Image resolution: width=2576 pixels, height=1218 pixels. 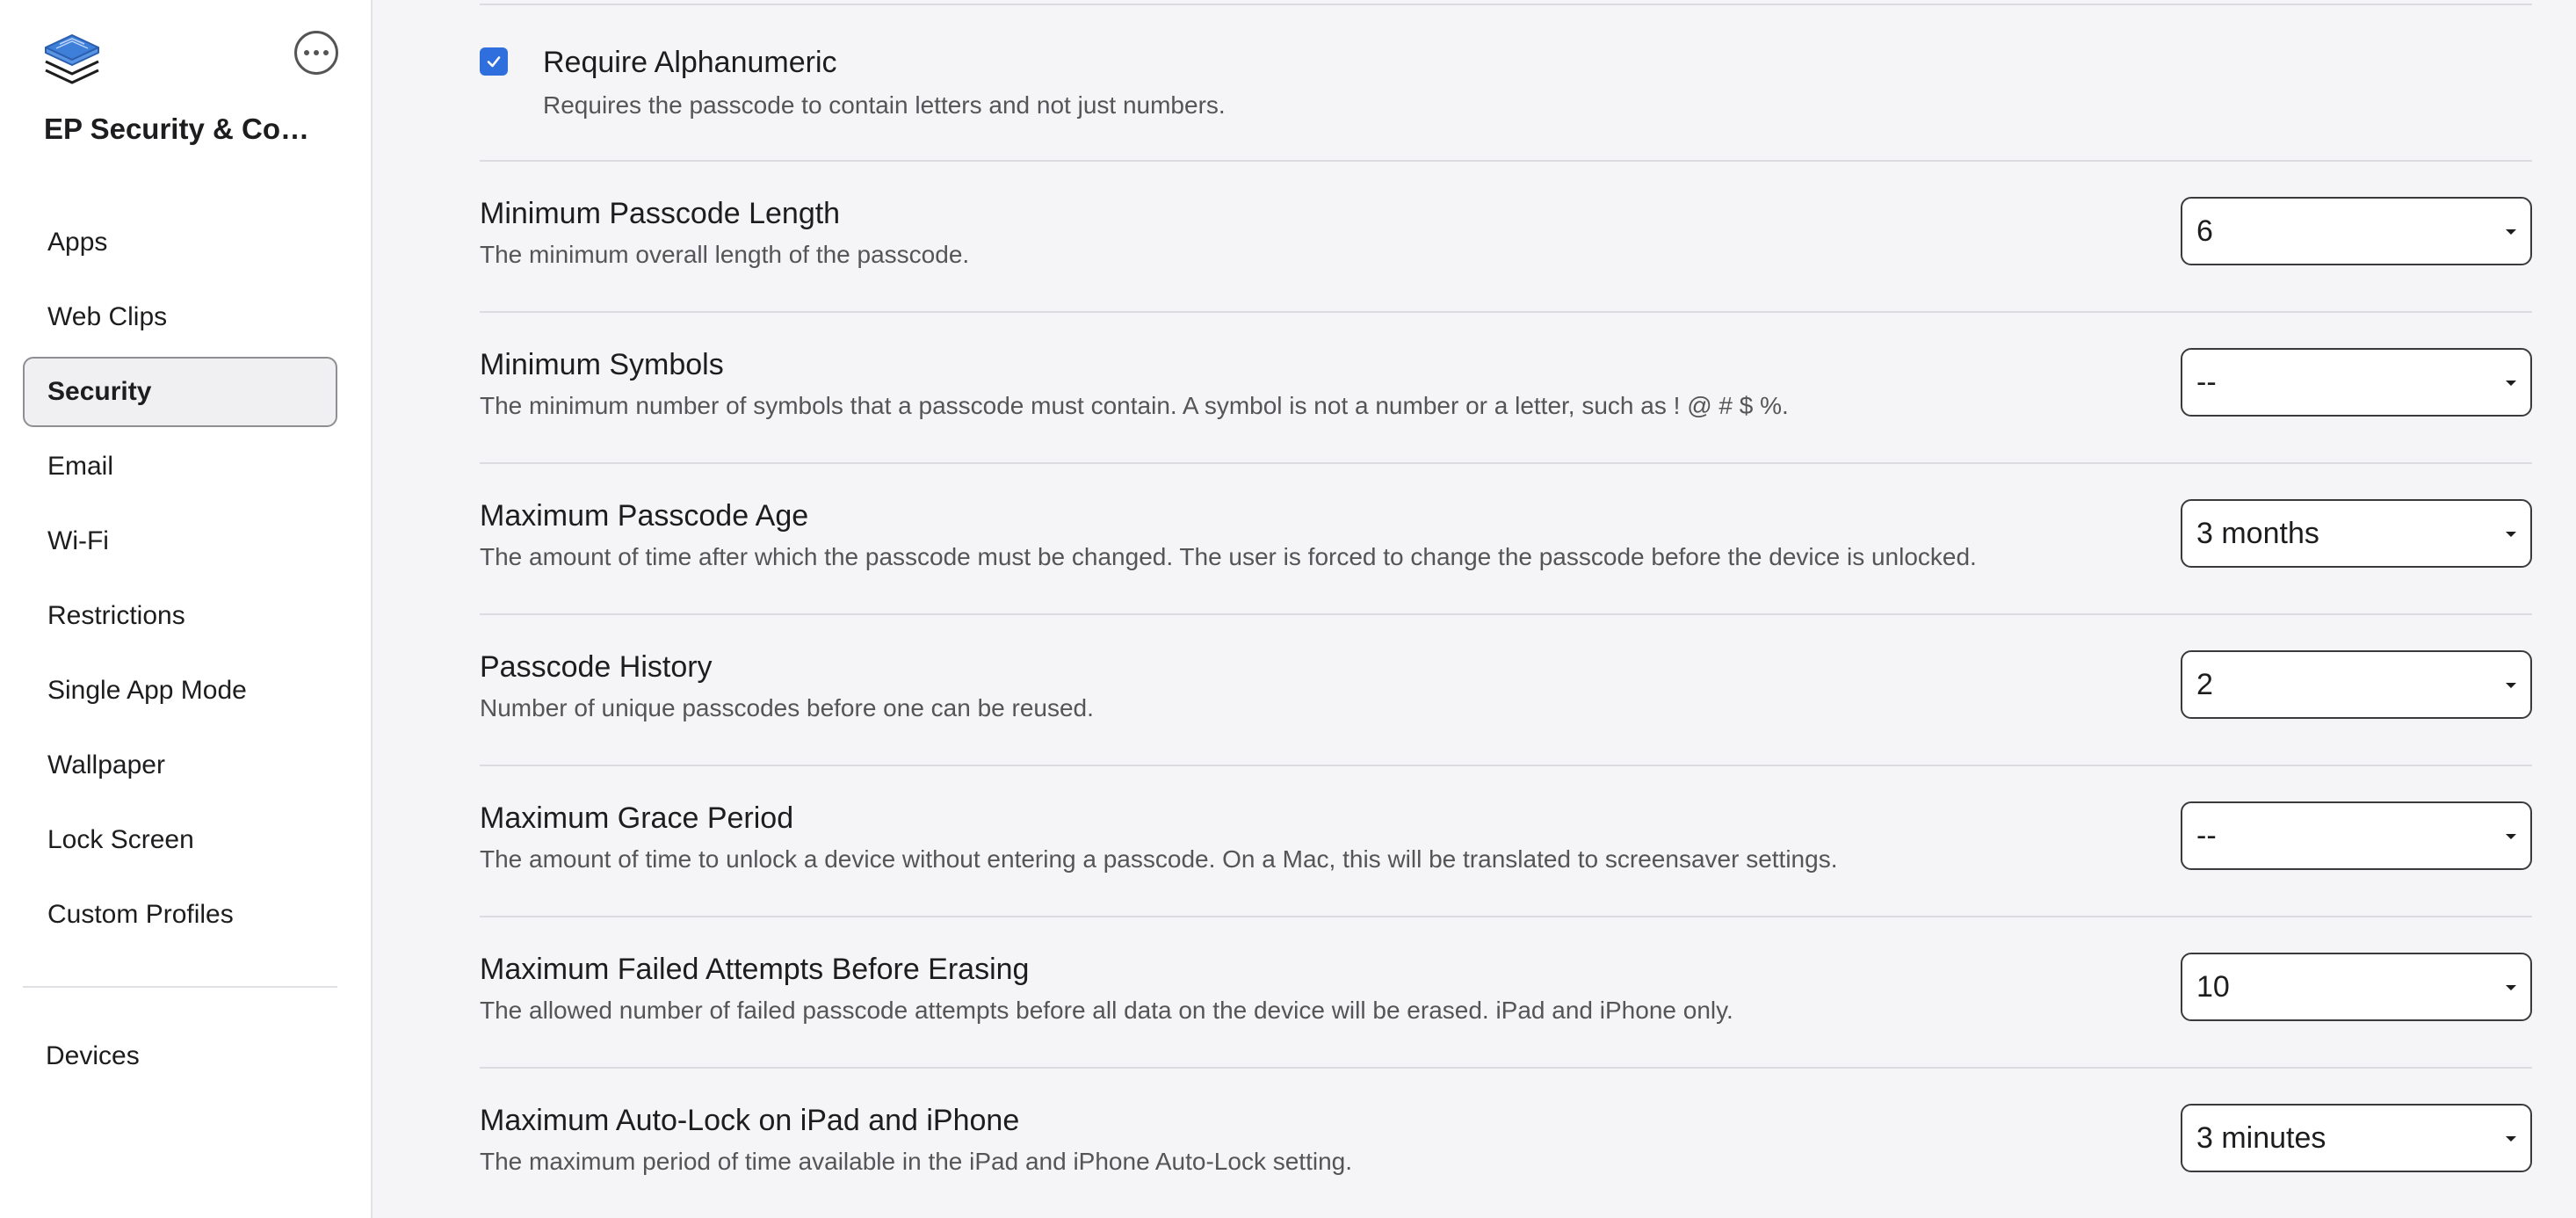 What do you see at coordinates (637, 818) in the screenshot?
I see `setting-title: Maximum Grace Period` at bounding box center [637, 818].